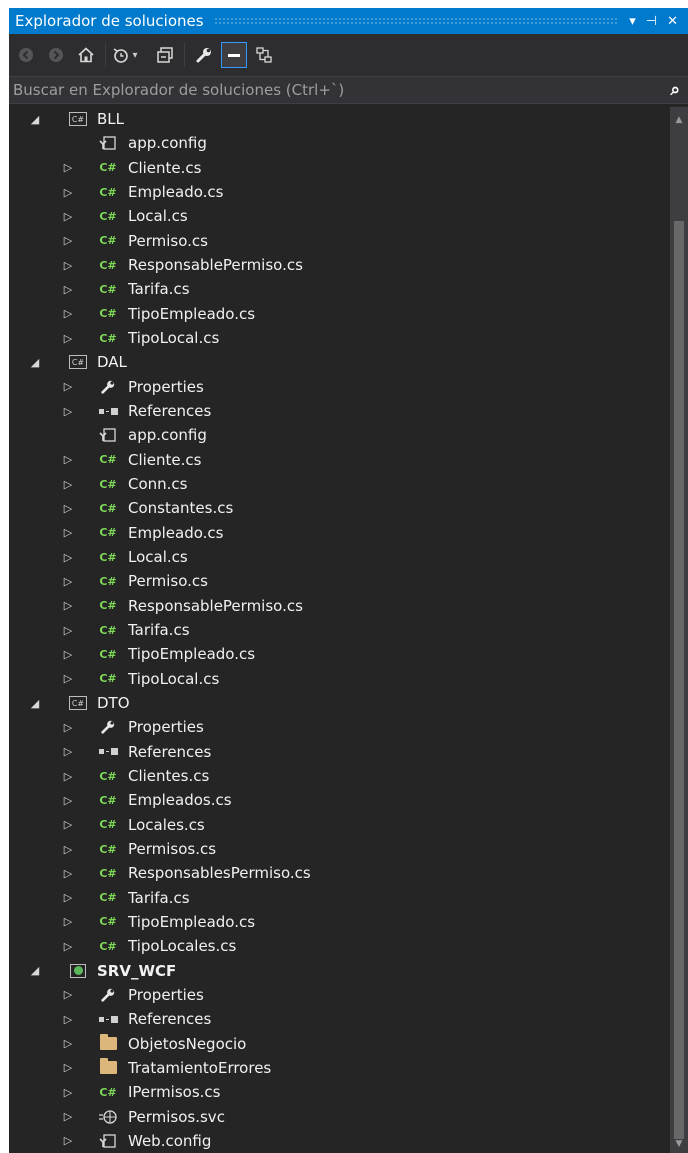 Image resolution: width=688 pixels, height=1153 pixels. What do you see at coordinates (679, 1144) in the screenshot?
I see `scroll-down-arrow: ▼` at bounding box center [679, 1144].